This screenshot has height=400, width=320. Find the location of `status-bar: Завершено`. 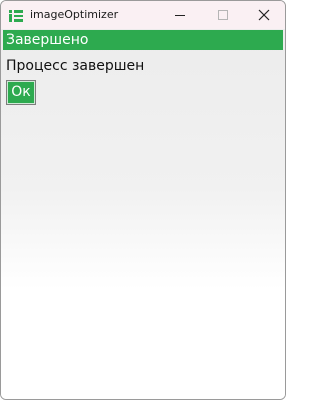

status-bar: Завершено is located at coordinates (143, 40).